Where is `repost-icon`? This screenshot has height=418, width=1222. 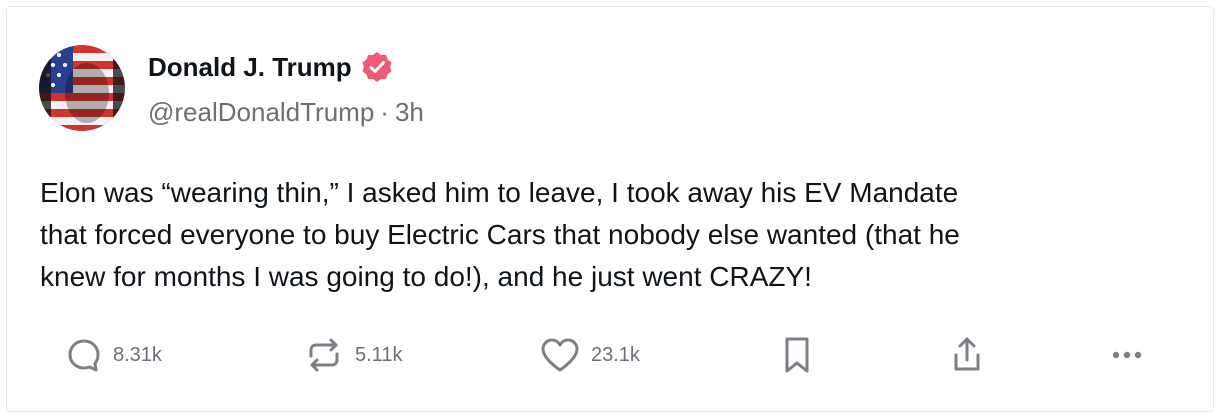
repost-icon is located at coordinates (324, 355).